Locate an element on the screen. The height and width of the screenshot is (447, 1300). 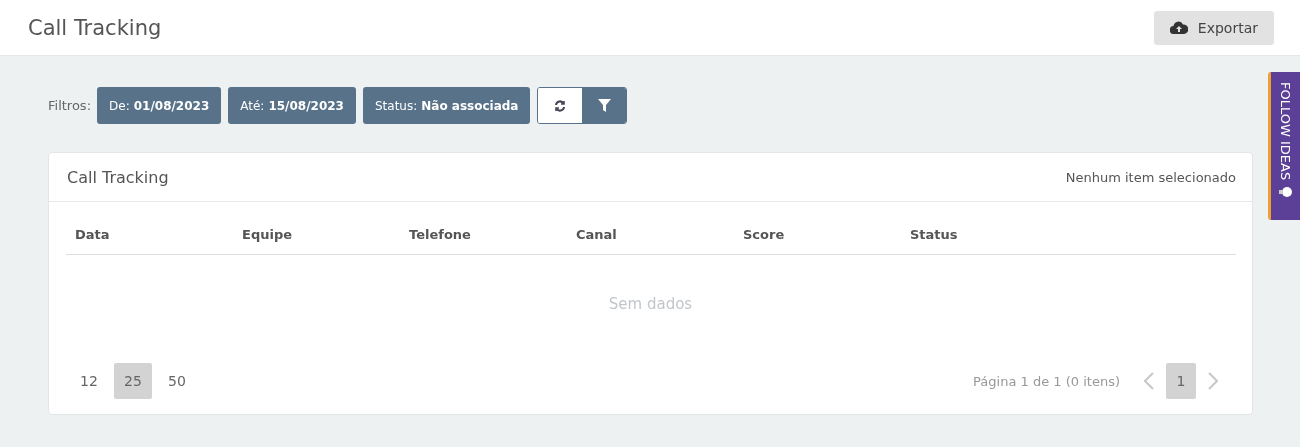
next-page-icon is located at coordinates (1213, 381).